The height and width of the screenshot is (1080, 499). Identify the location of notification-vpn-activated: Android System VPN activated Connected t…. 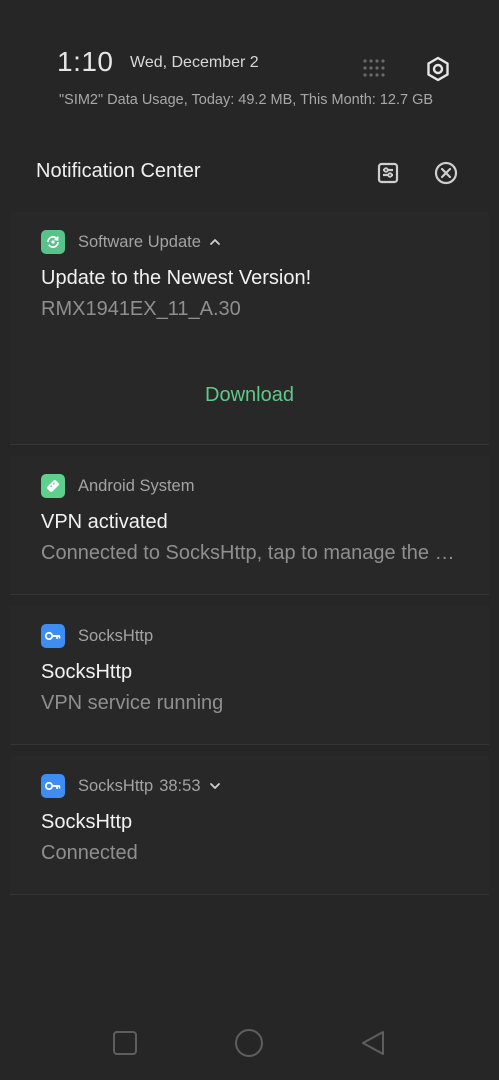
(249, 525).